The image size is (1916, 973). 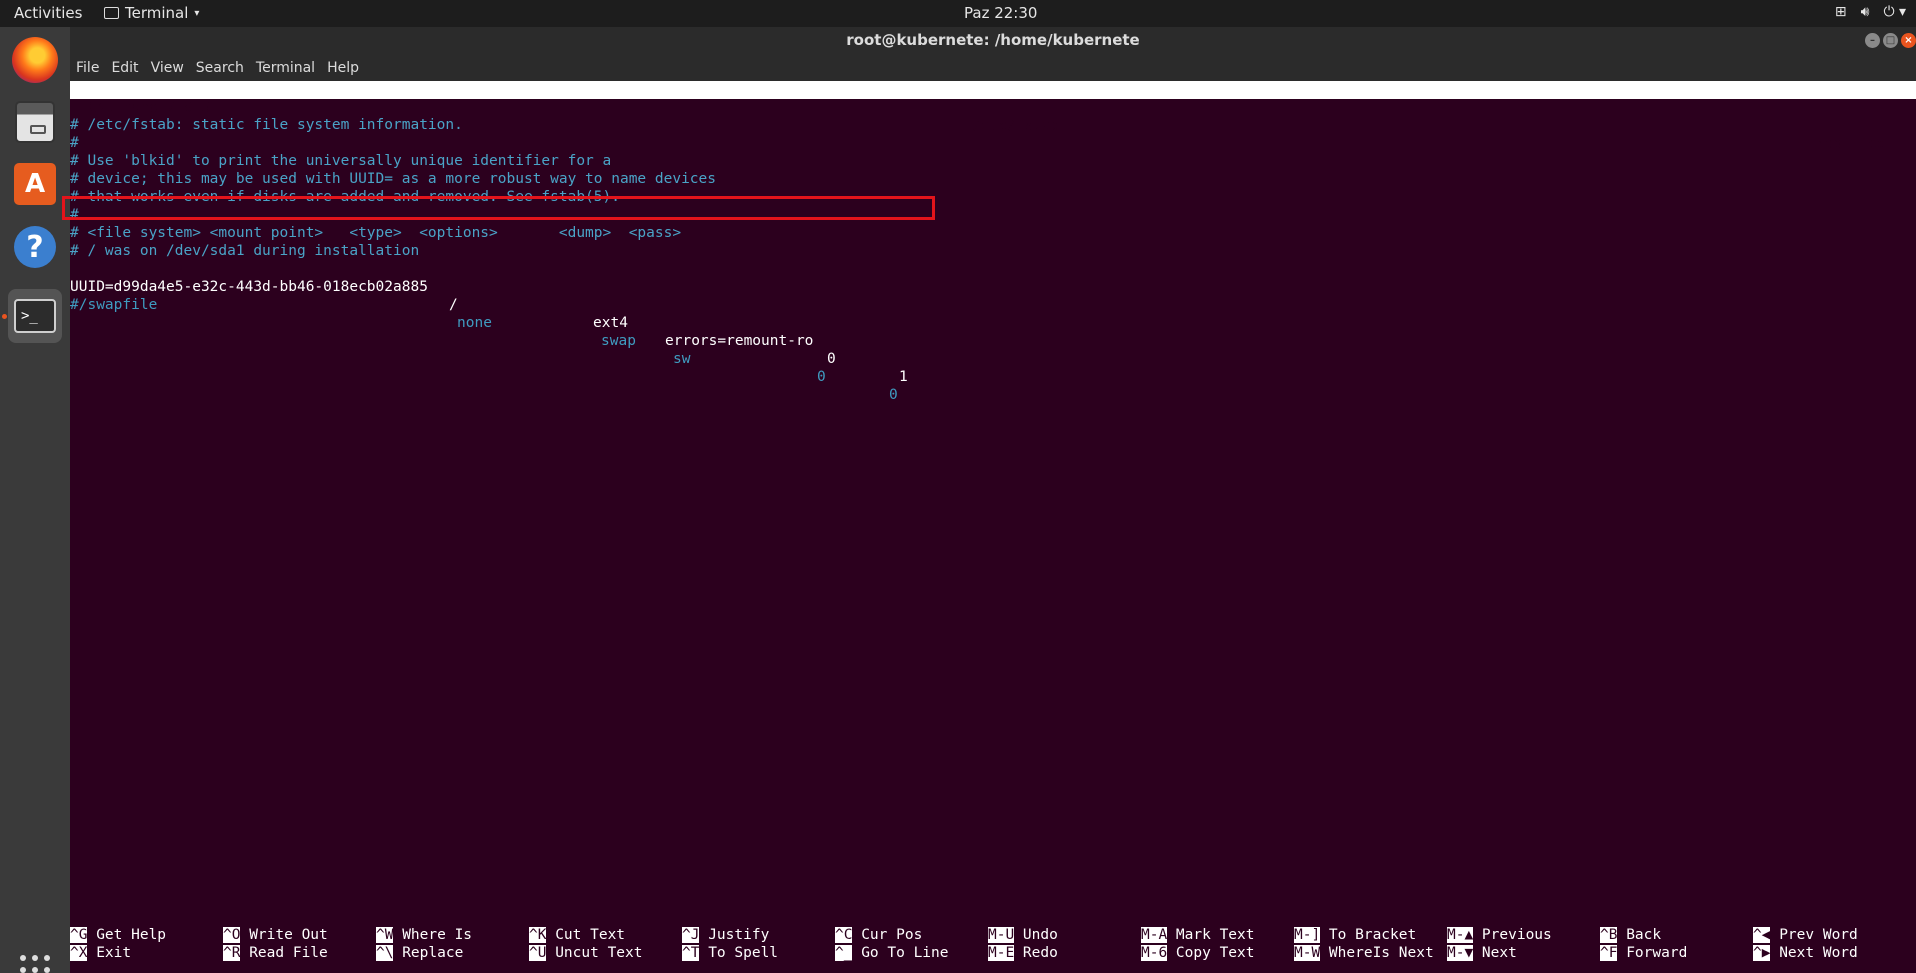 I want to click on shortcut-label: Replace, so click(x=428, y=953).